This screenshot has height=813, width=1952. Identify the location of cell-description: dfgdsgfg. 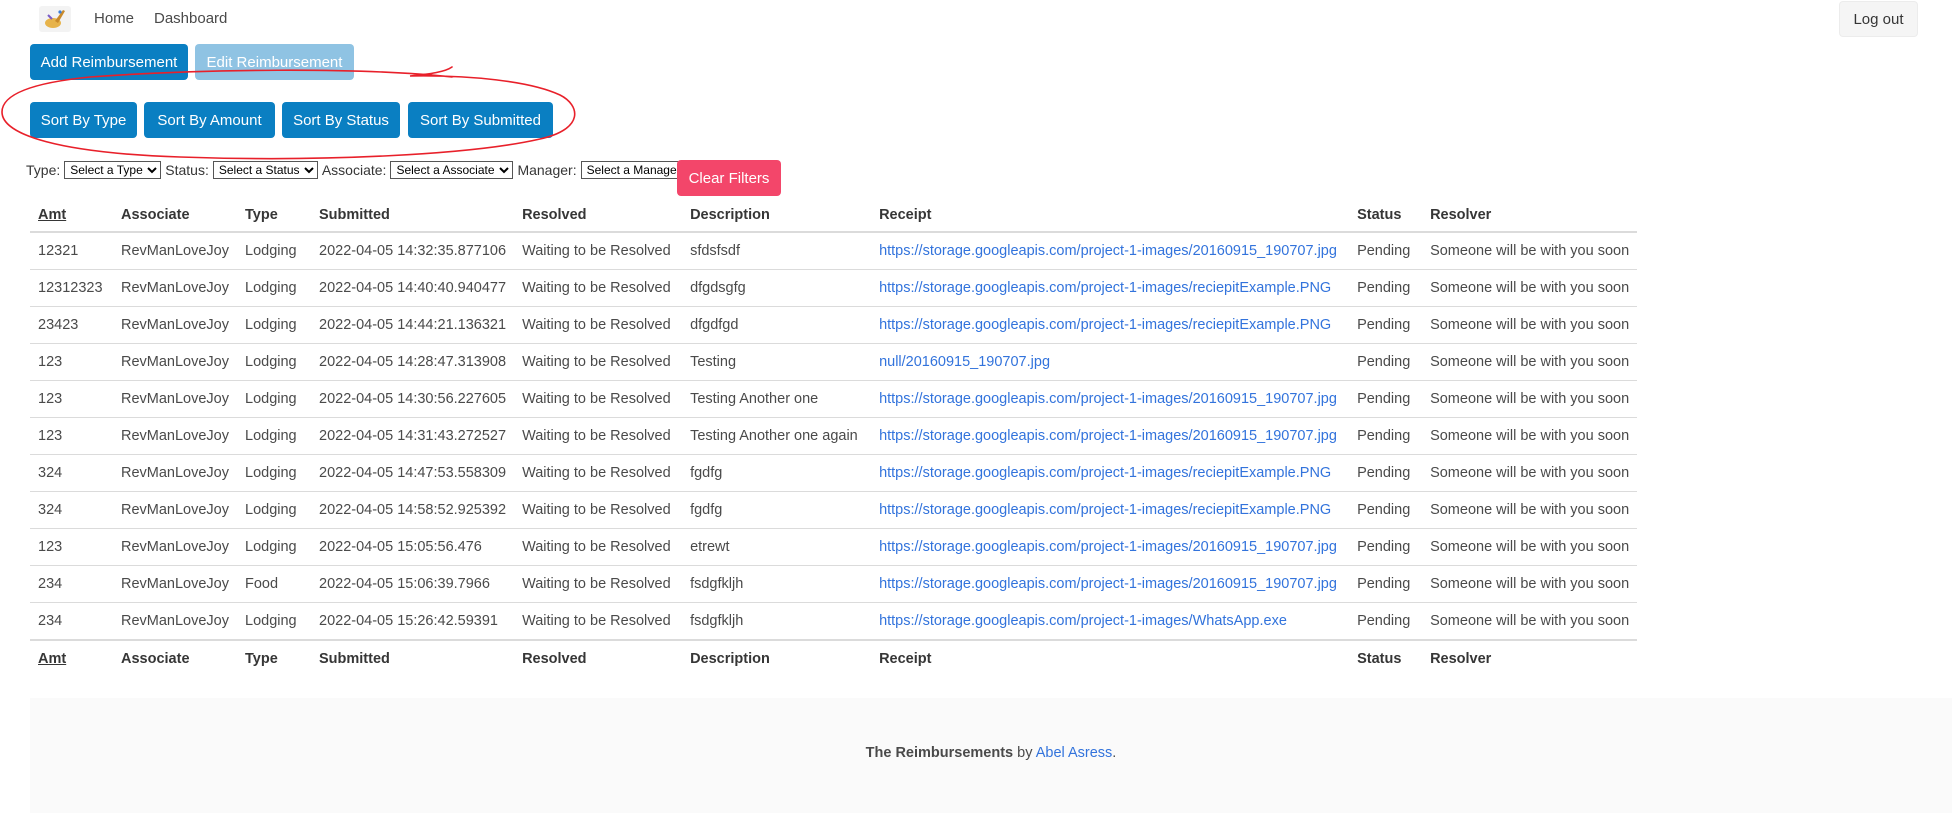
(777, 288).